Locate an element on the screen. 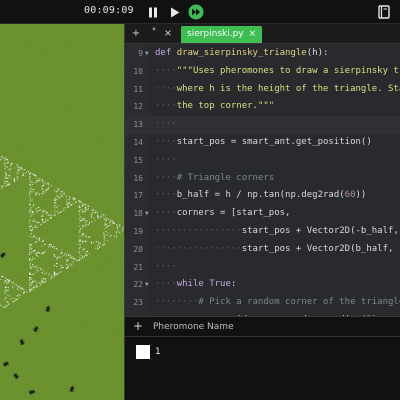  play-button is located at coordinates (175, 12).